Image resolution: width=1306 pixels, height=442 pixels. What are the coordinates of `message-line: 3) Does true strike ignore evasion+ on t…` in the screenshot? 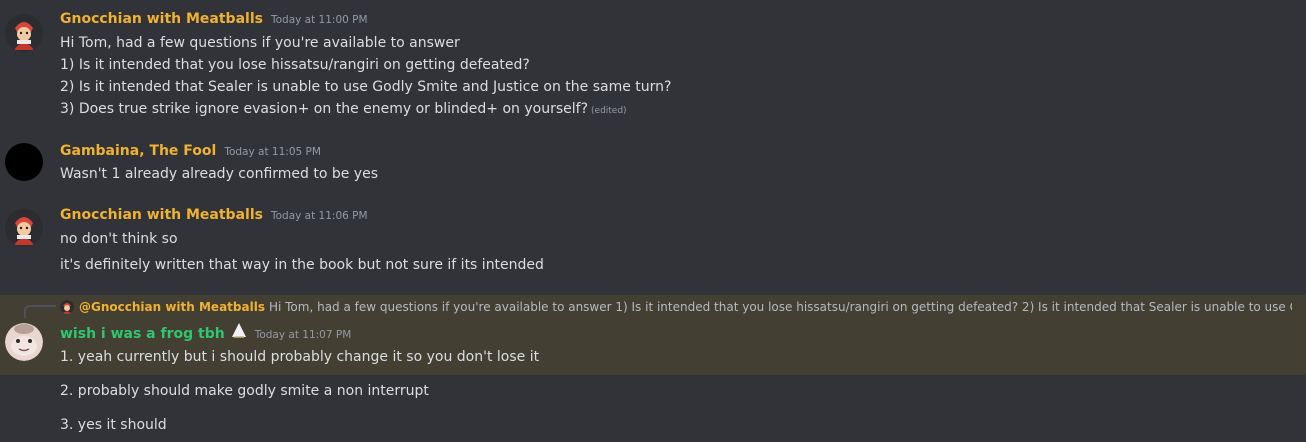 It's located at (343, 110).